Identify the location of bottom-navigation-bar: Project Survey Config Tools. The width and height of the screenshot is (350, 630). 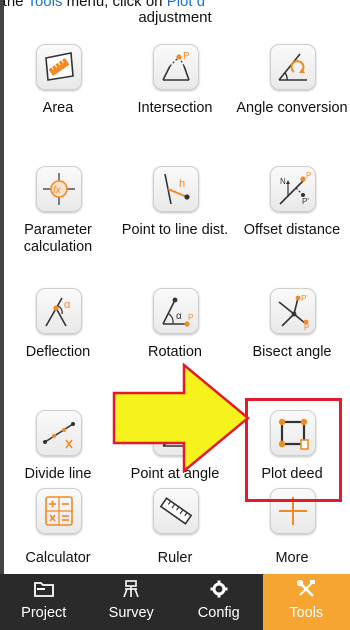
(175, 602).